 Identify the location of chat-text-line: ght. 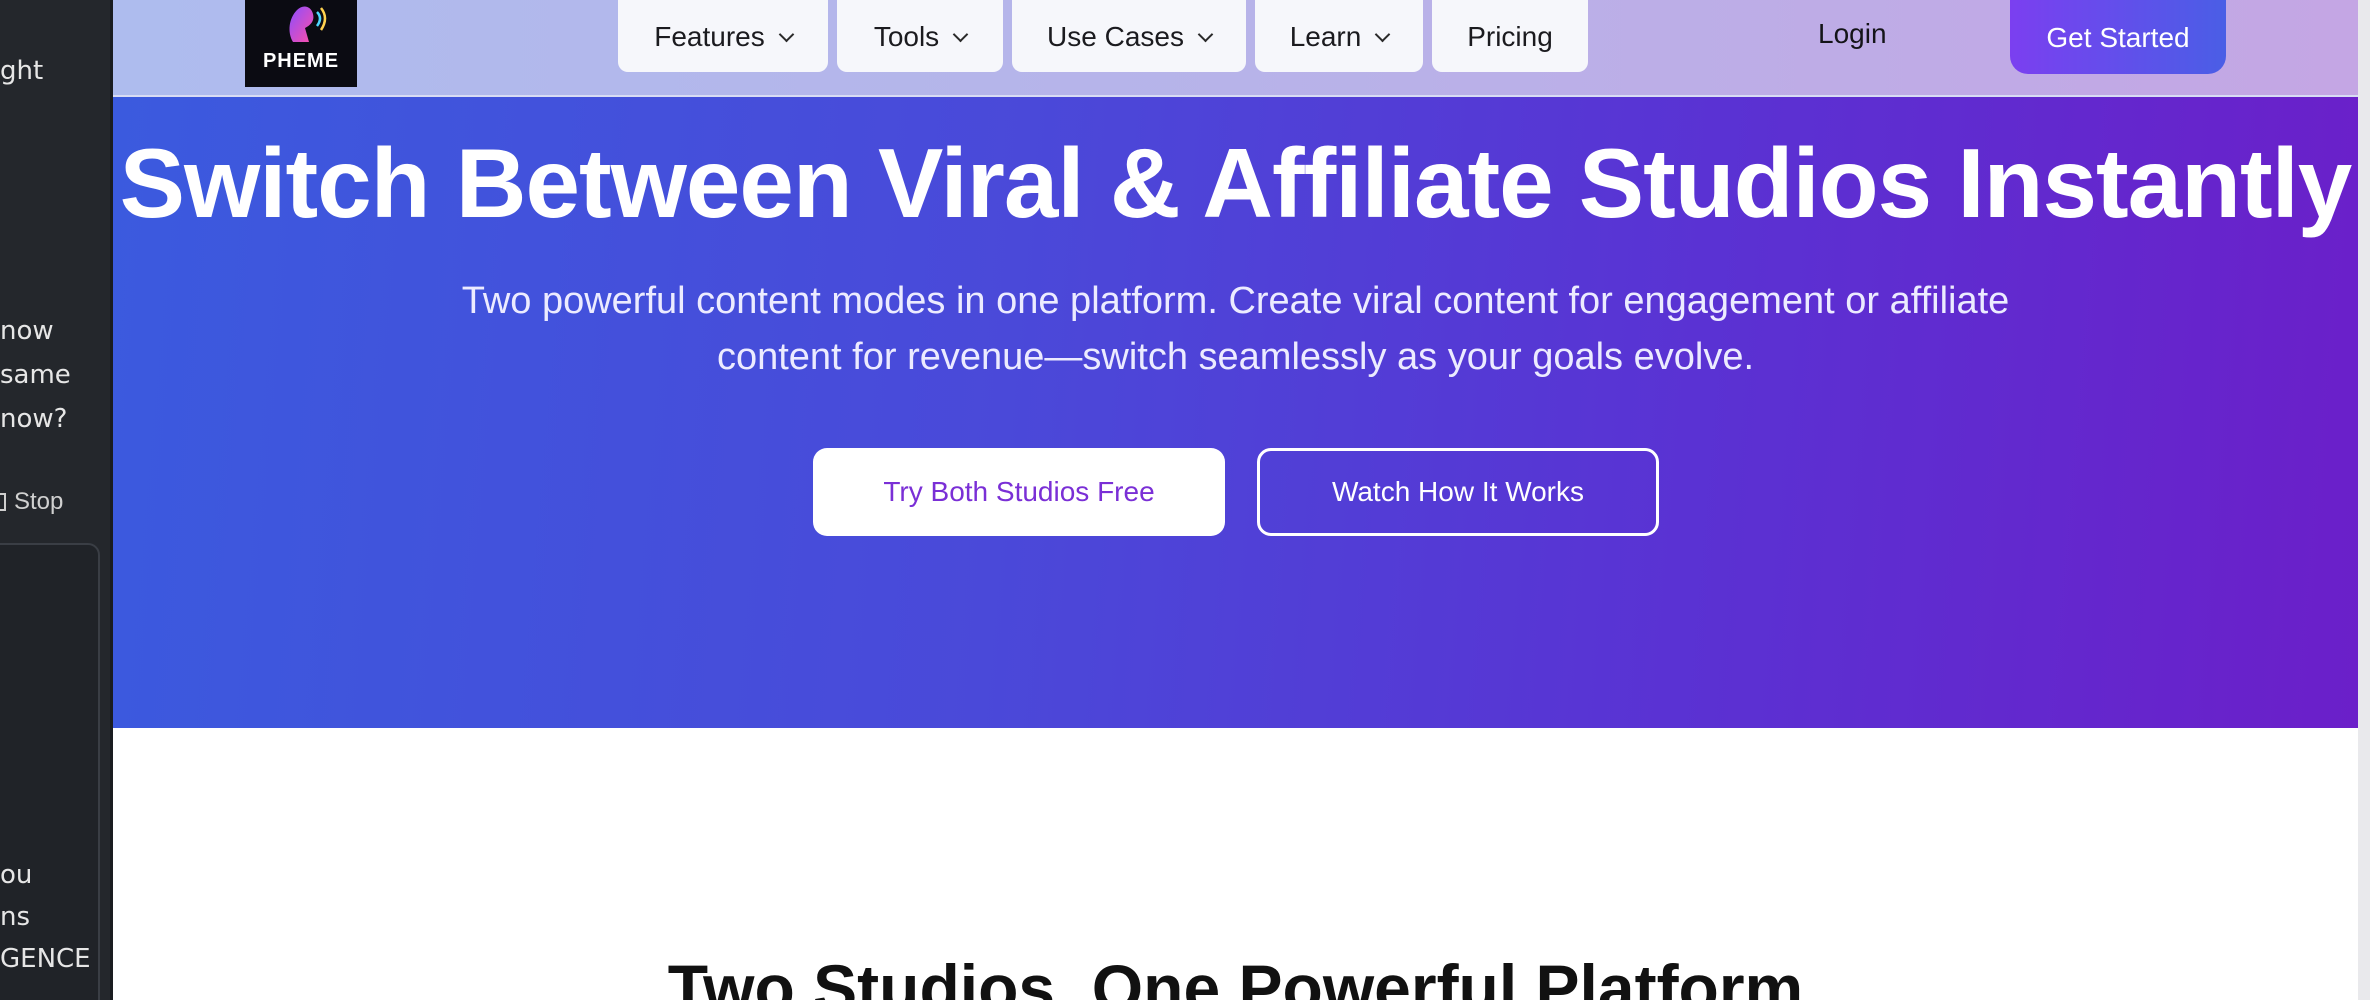
(22, 71).